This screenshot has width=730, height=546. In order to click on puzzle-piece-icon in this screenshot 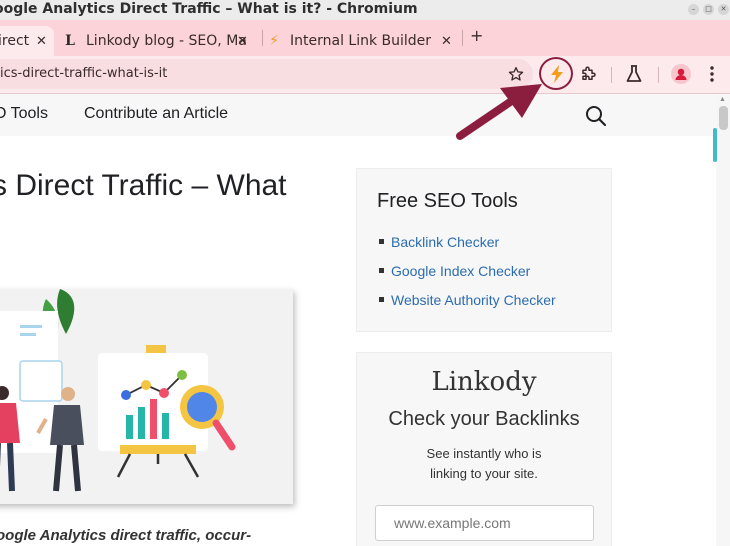, I will do `click(589, 74)`.